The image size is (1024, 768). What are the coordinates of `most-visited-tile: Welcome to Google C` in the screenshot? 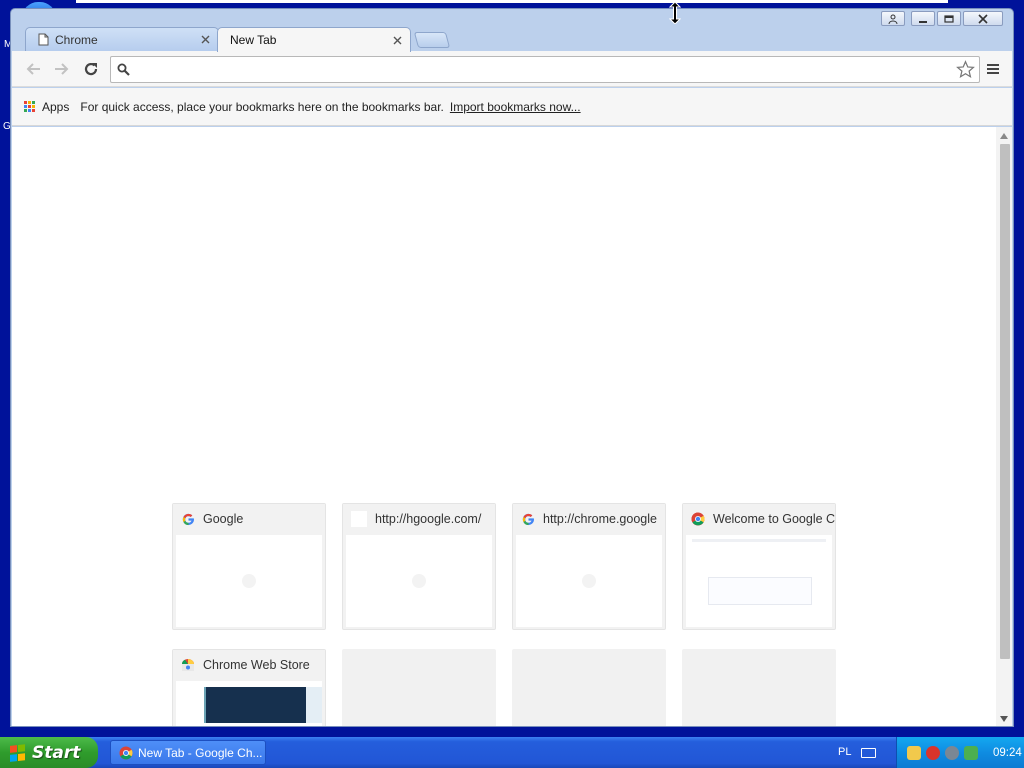 It's located at (759, 566).